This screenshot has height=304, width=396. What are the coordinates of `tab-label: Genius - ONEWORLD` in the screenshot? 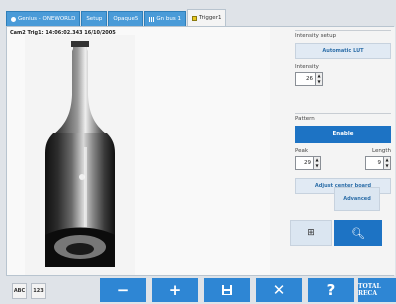 It's located at (47, 18).